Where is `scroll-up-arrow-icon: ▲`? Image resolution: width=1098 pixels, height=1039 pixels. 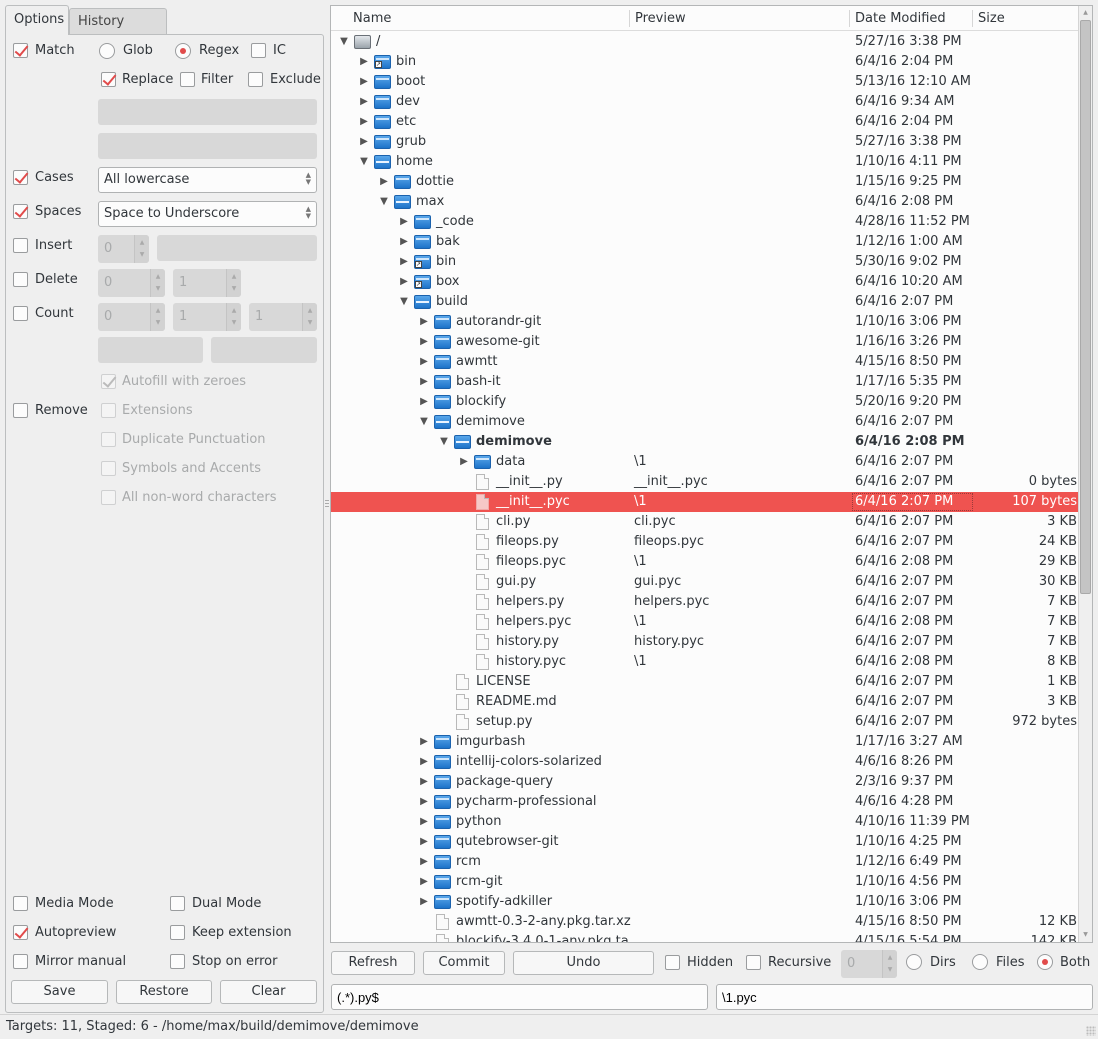
scroll-up-arrow-icon: ▲ is located at coordinates (1085, 13).